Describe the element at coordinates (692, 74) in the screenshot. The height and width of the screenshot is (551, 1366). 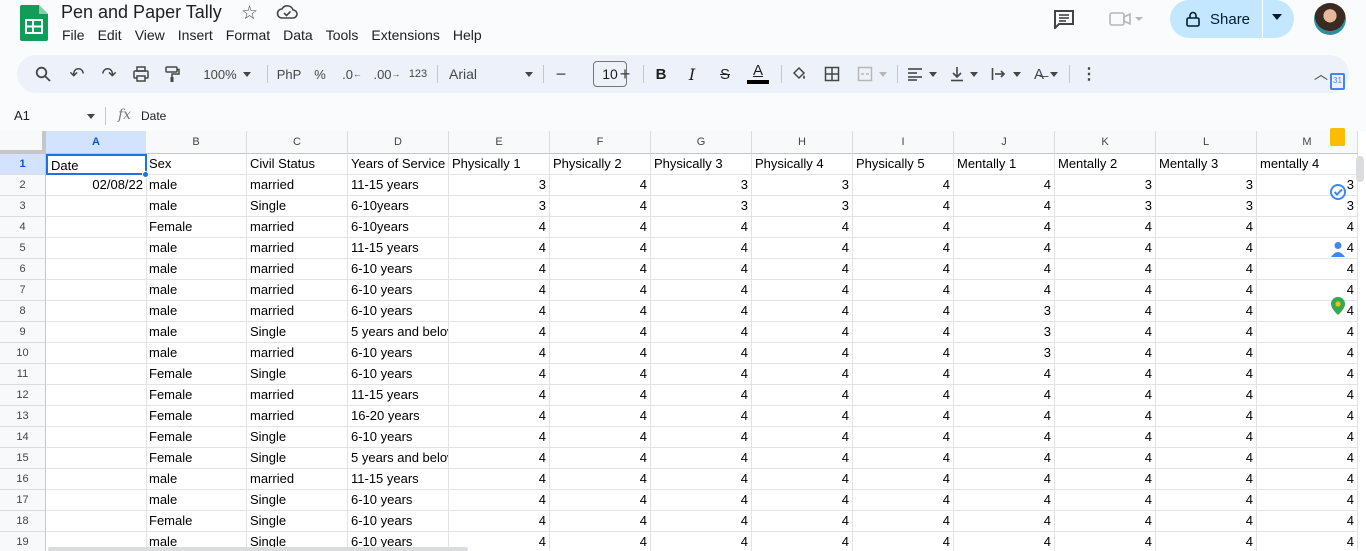
I see `italic-button: I` at that location.